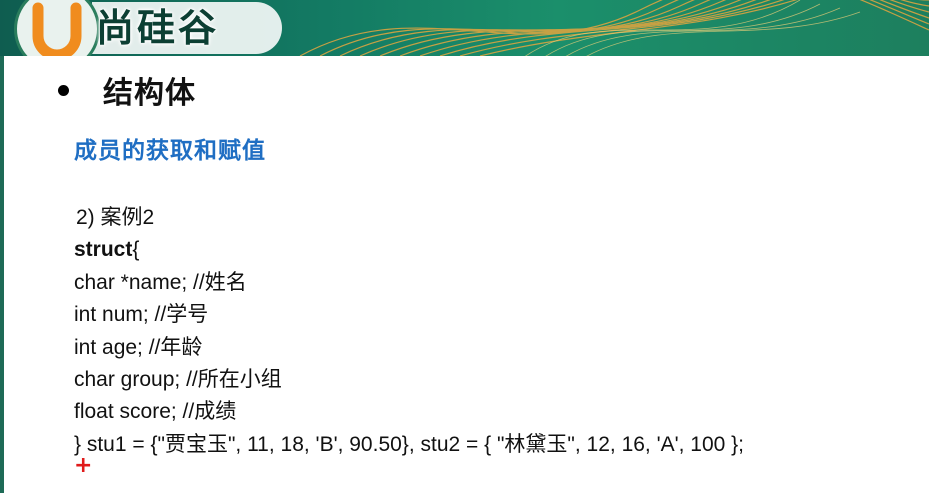 Image resolution: width=929 pixels, height=493 pixels. I want to click on section-subtitle: 成员的获取和赋值, so click(170, 151).